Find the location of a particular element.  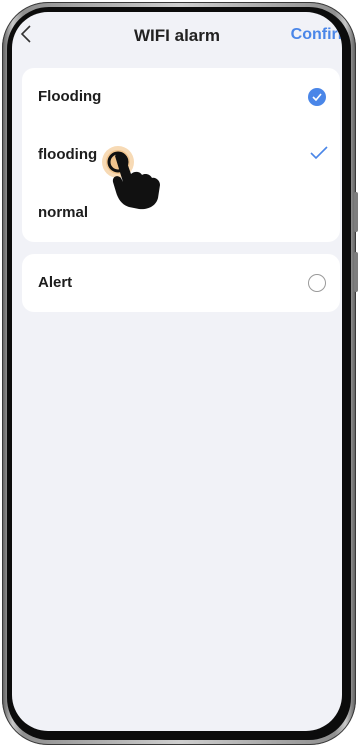

check-circle-icon is located at coordinates (317, 97).